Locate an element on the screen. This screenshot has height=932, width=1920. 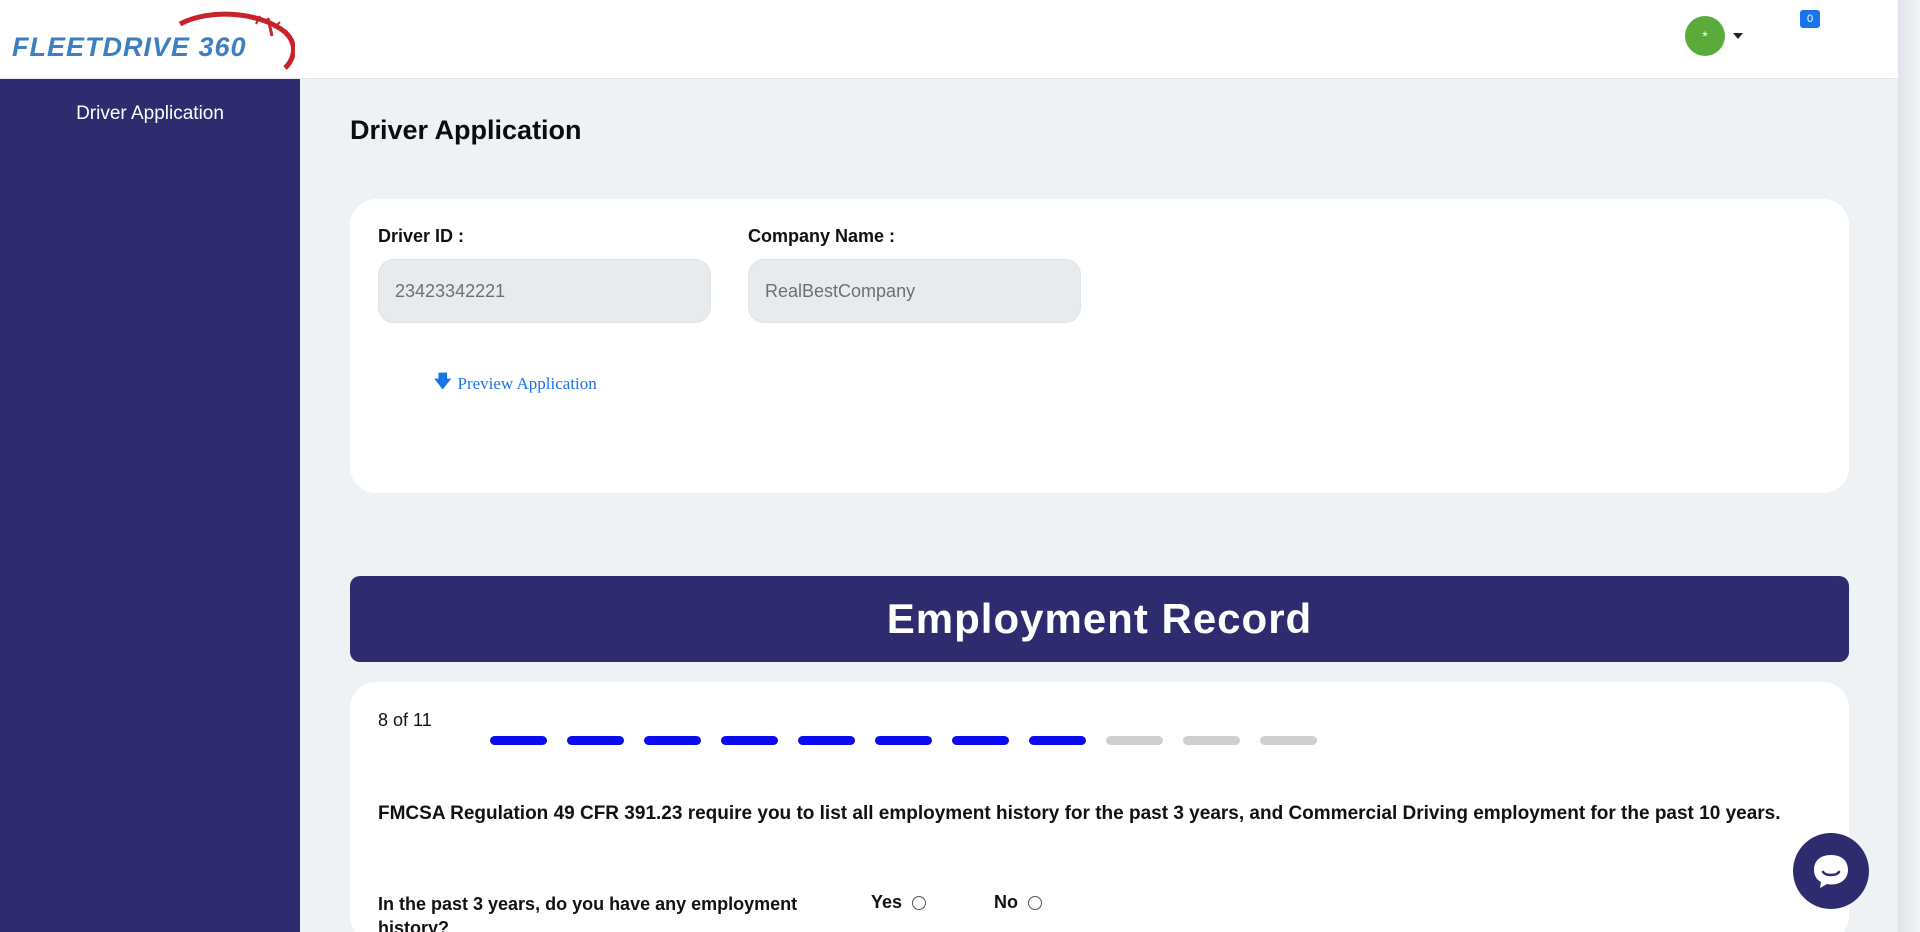
company-name-label: Company Name : is located at coordinates (822, 236).